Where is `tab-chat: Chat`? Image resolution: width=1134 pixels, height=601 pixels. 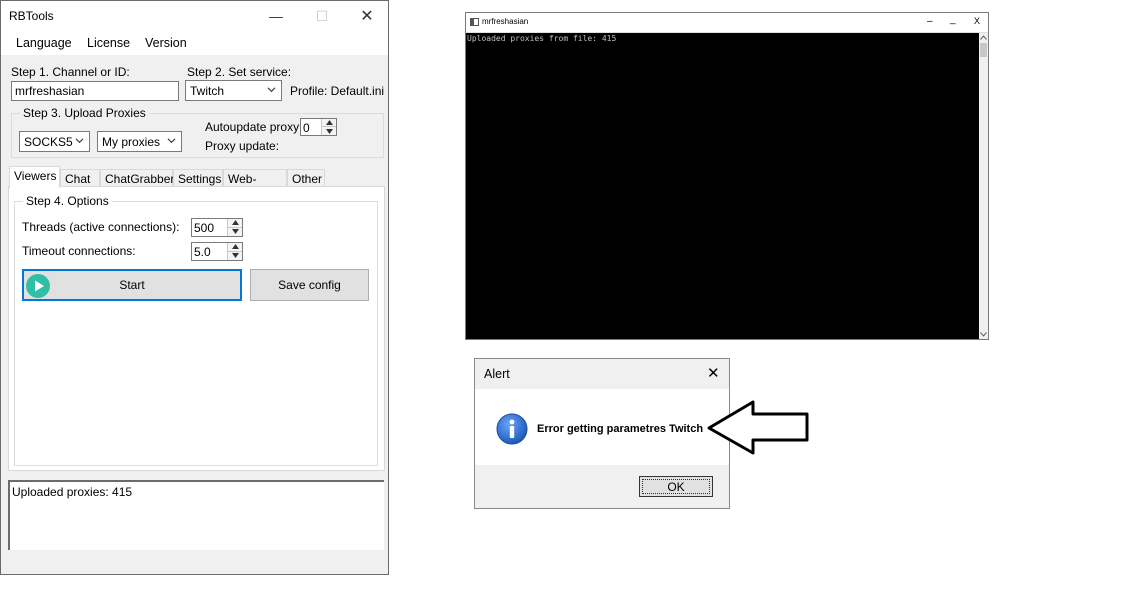
tab-chat: Chat is located at coordinates (80, 178).